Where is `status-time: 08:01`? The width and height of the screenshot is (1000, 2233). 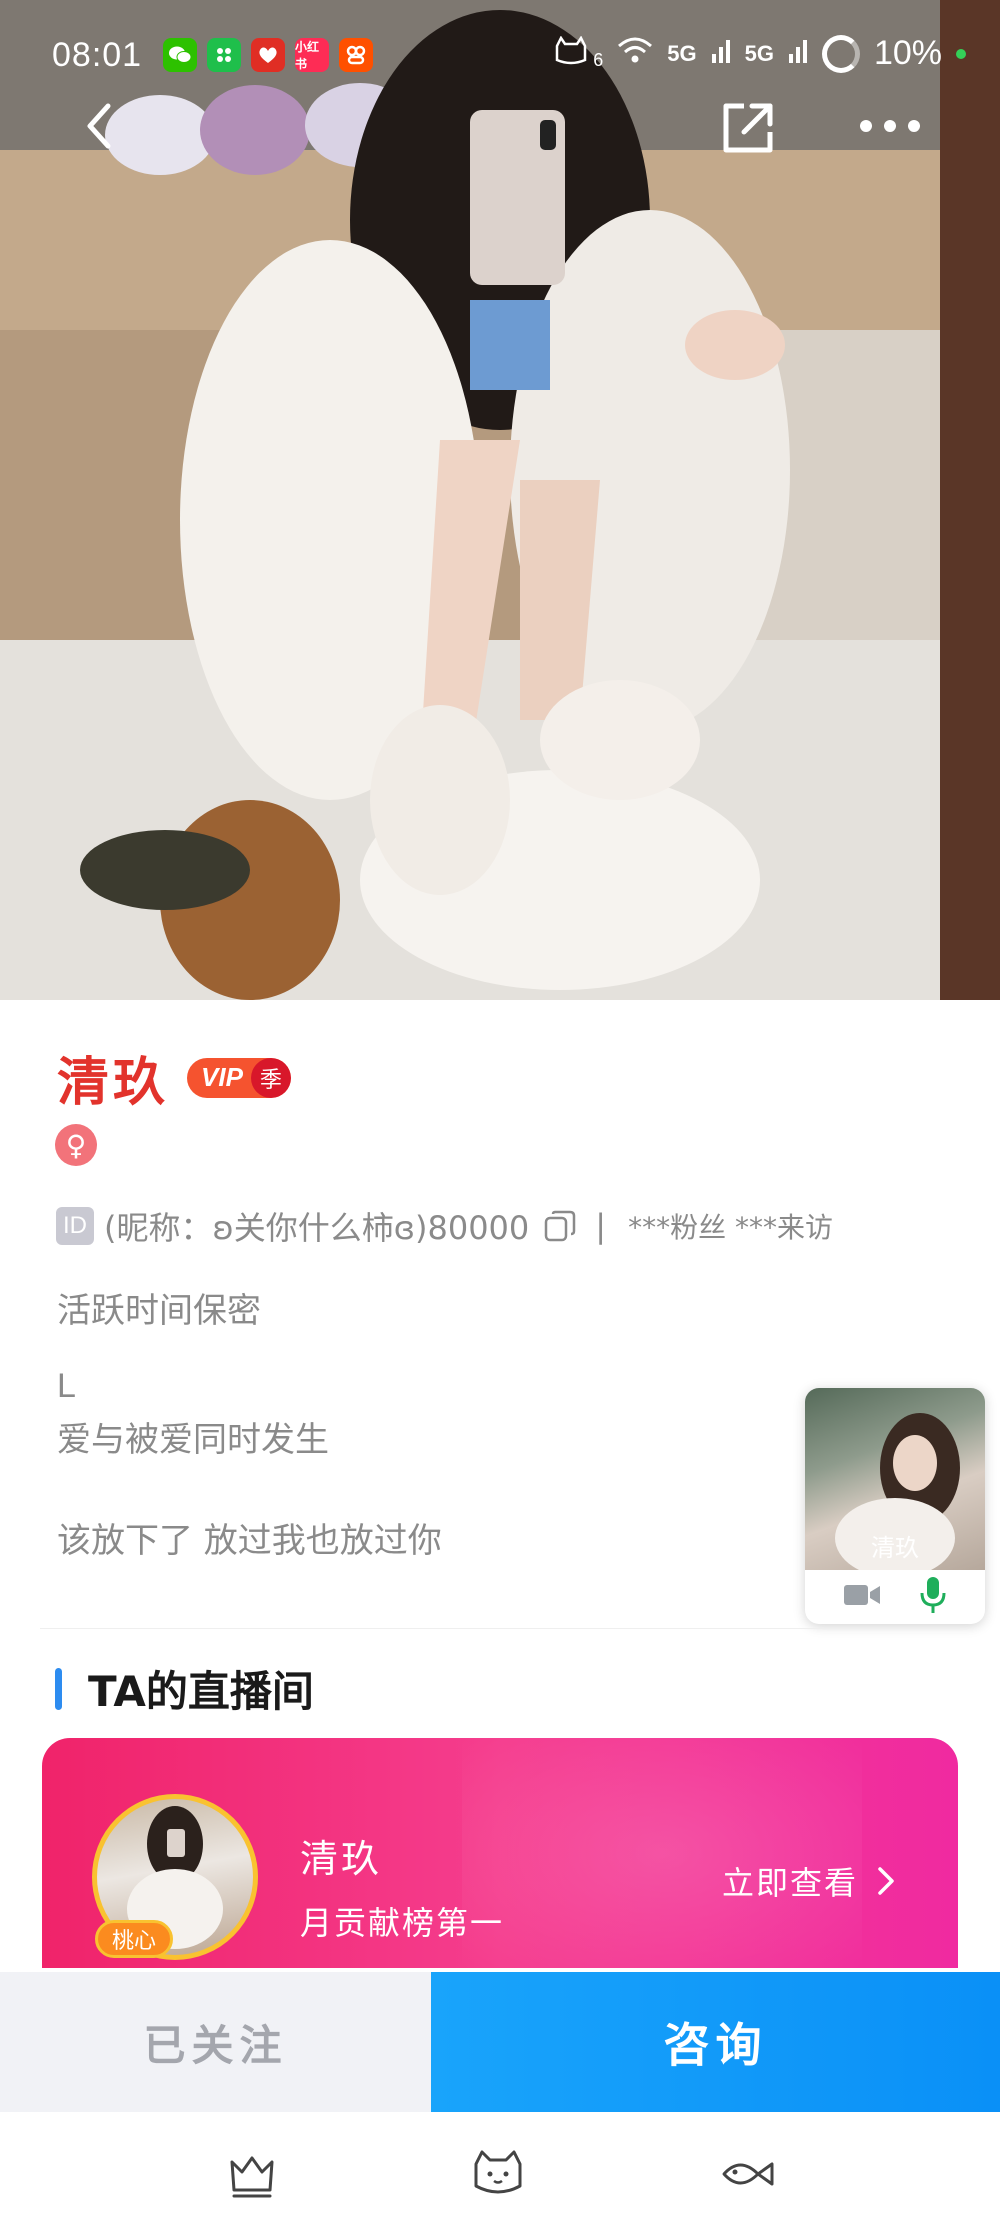
status-time: 08:01 is located at coordinates (97, 55).